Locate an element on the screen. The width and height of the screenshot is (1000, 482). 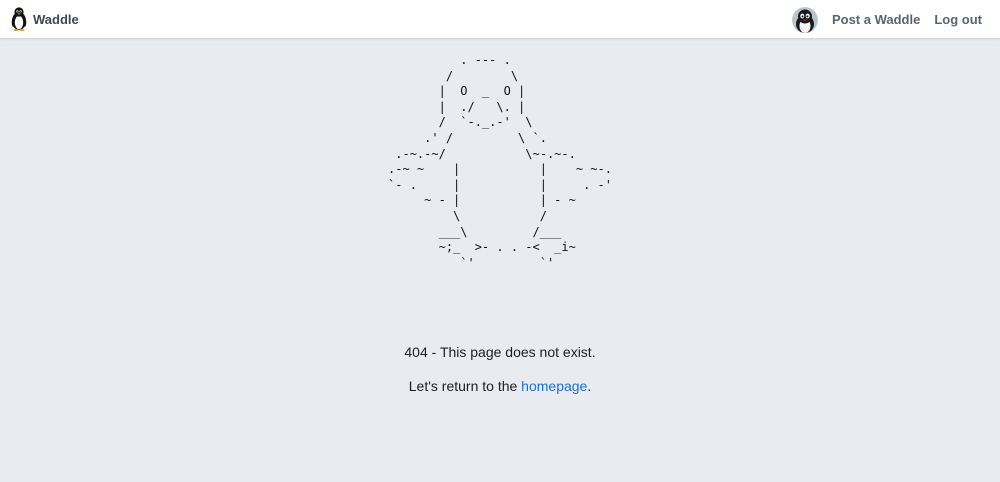
user-avatar-penguin-icon is located at coordinates (804, 19).